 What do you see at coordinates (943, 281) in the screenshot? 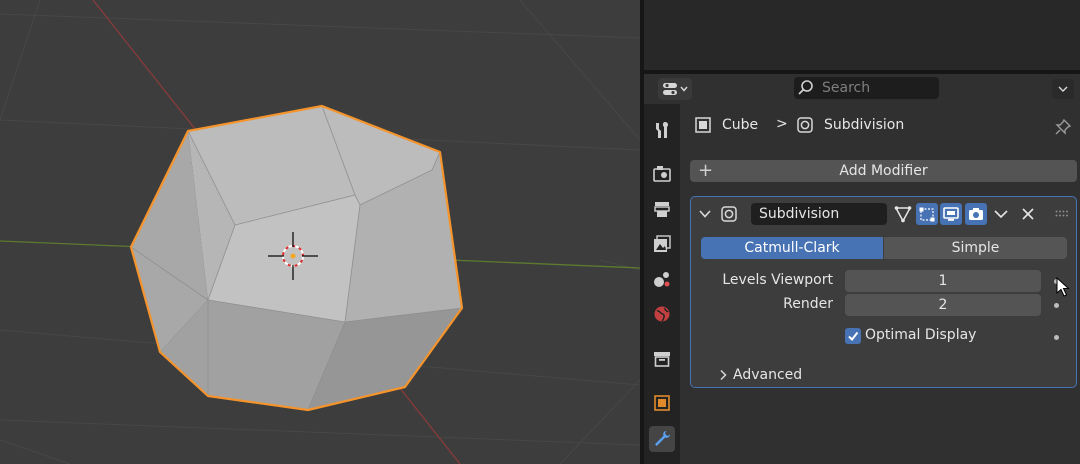
I see `levels-viewport-field: 1` at bounding box center [943, 281].